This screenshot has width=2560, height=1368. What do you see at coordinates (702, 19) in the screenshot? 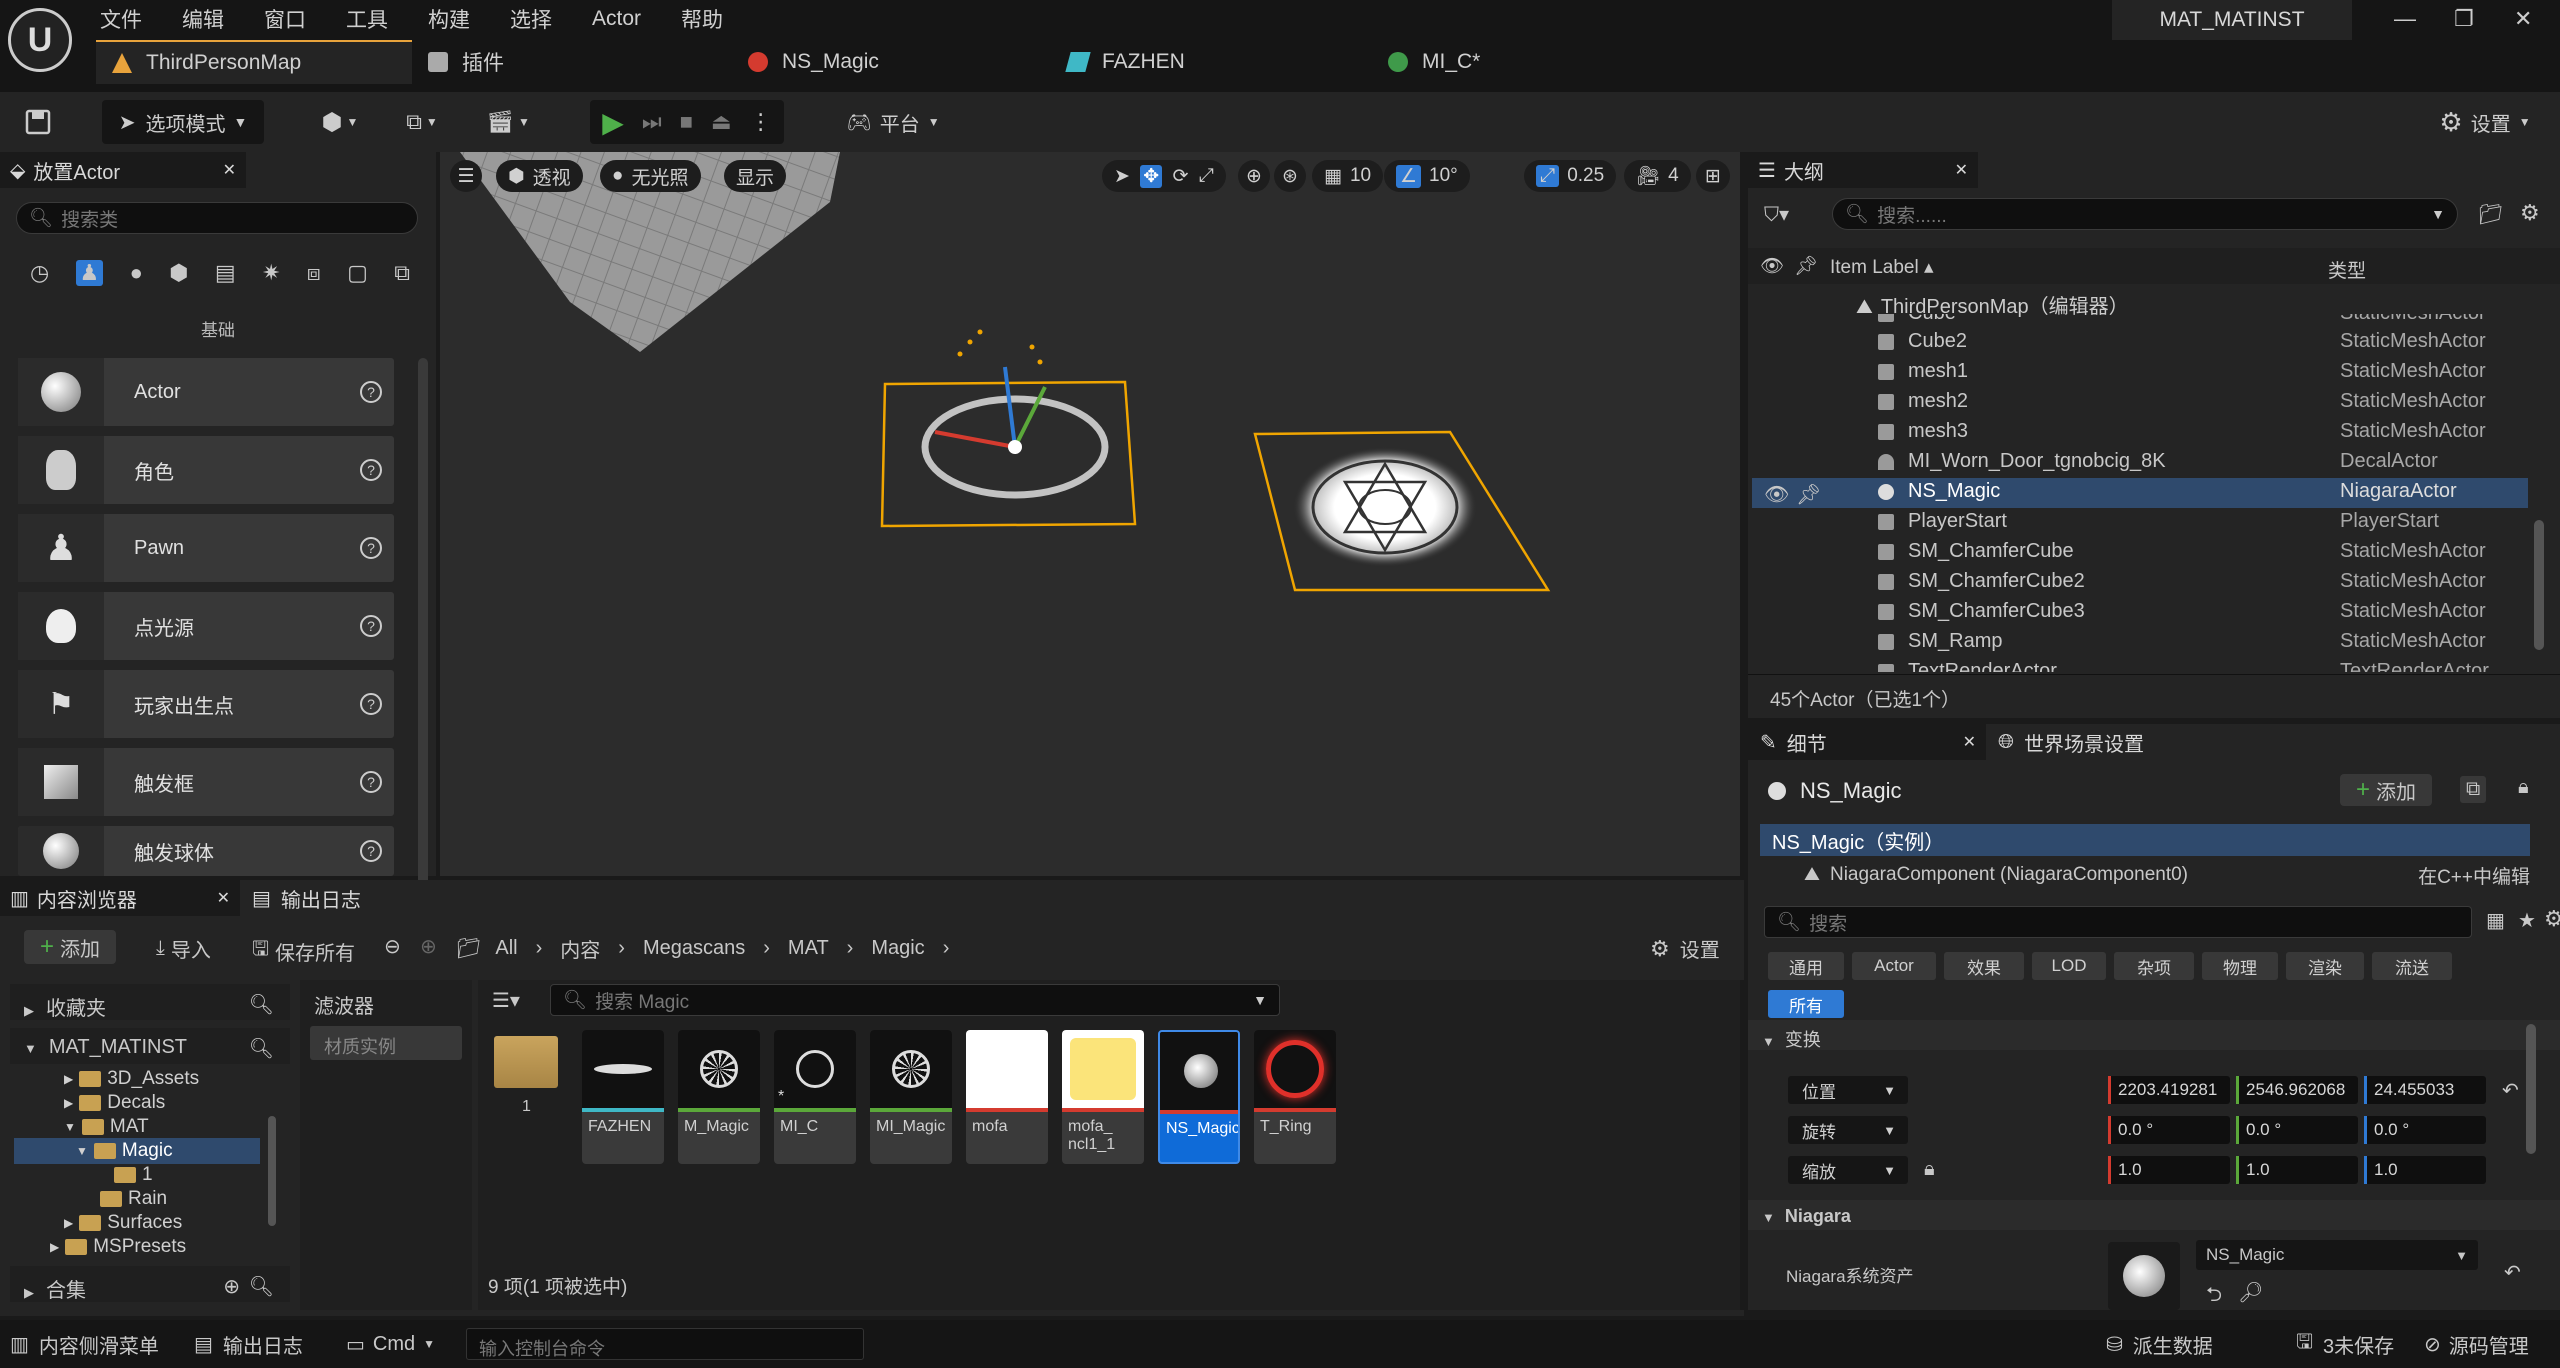
I see `menu-help: 帮助` at bounding box center [702, 19].